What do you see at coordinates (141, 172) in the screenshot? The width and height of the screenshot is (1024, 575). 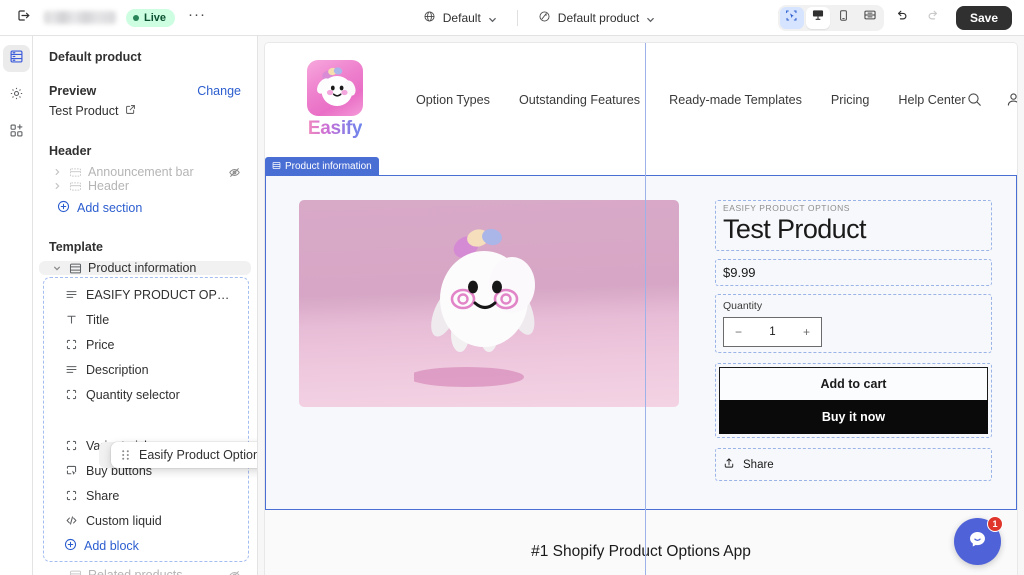 I see `sidebar-section-label: Announcement bar` at bounding box center [141, 172].